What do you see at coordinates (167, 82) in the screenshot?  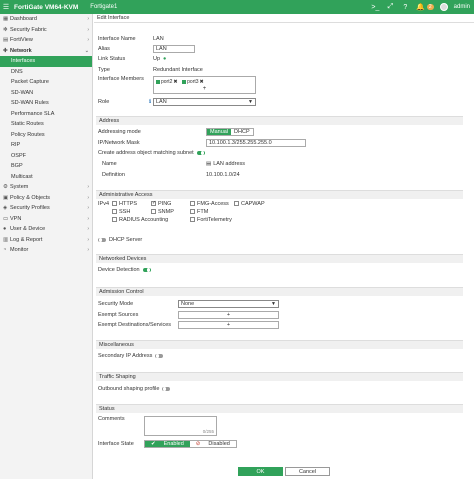 I see `member-chip: port2 ✖` at bounding box center [167, 82].